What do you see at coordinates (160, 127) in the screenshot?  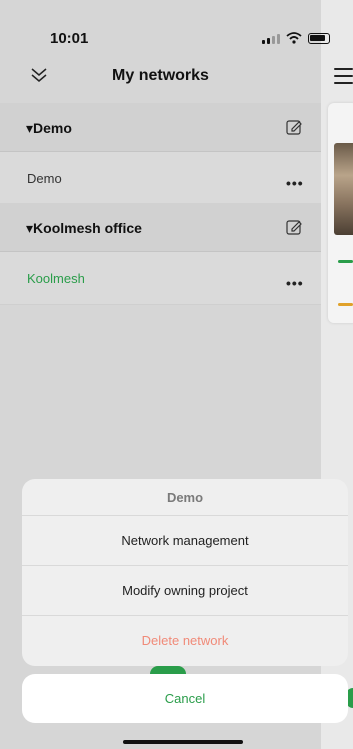 I see `group-header-demo: ▾Demo` at bounding box center [160, 127].